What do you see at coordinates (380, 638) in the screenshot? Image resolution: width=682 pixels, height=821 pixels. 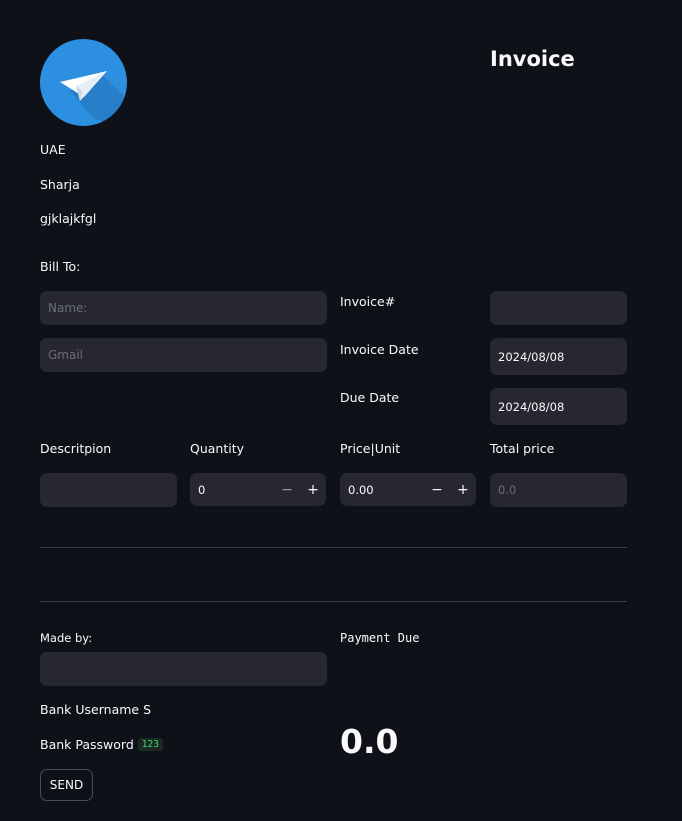 I see `payment-due-label: Payment Due` at bounding box center [380, 638].